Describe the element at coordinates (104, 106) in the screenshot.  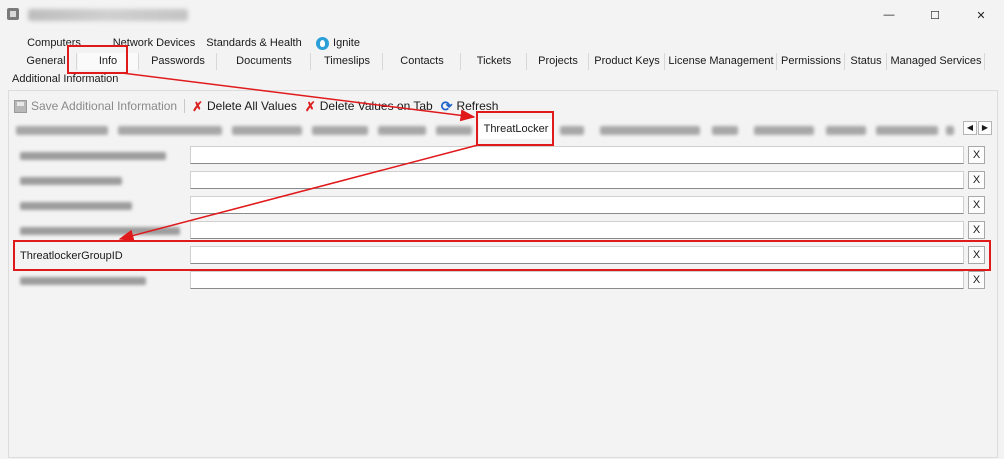
I see `save-label: Save Additional Information` at that location.